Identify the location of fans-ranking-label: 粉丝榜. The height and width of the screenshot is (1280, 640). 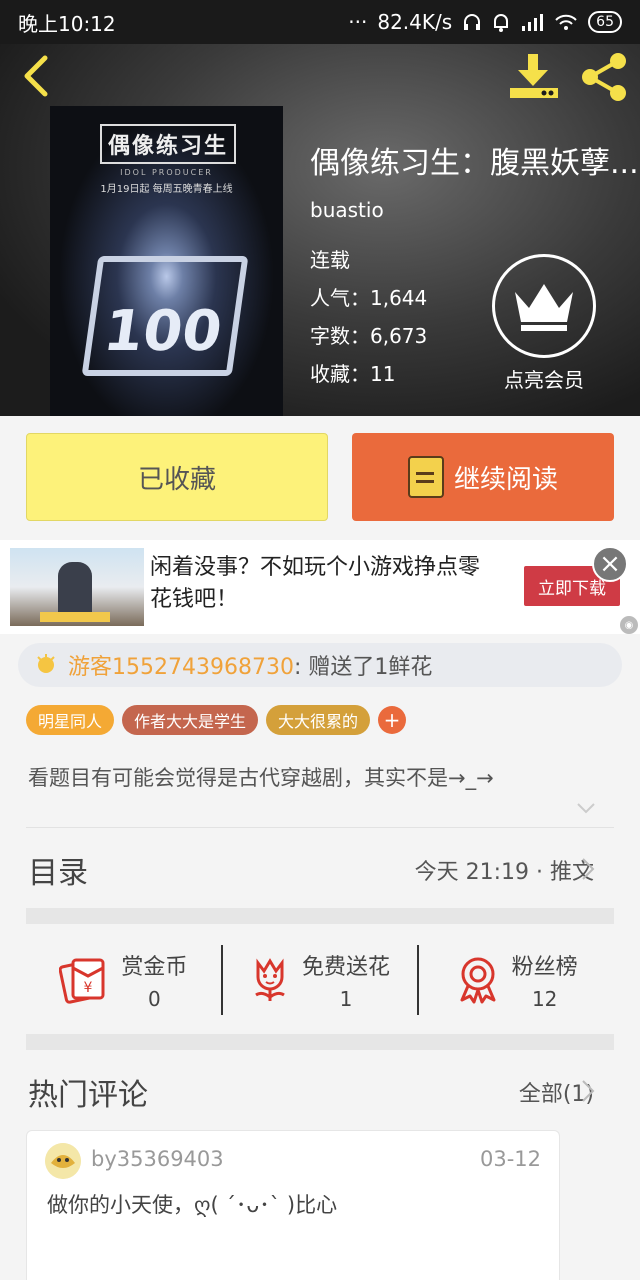
(544, 967).